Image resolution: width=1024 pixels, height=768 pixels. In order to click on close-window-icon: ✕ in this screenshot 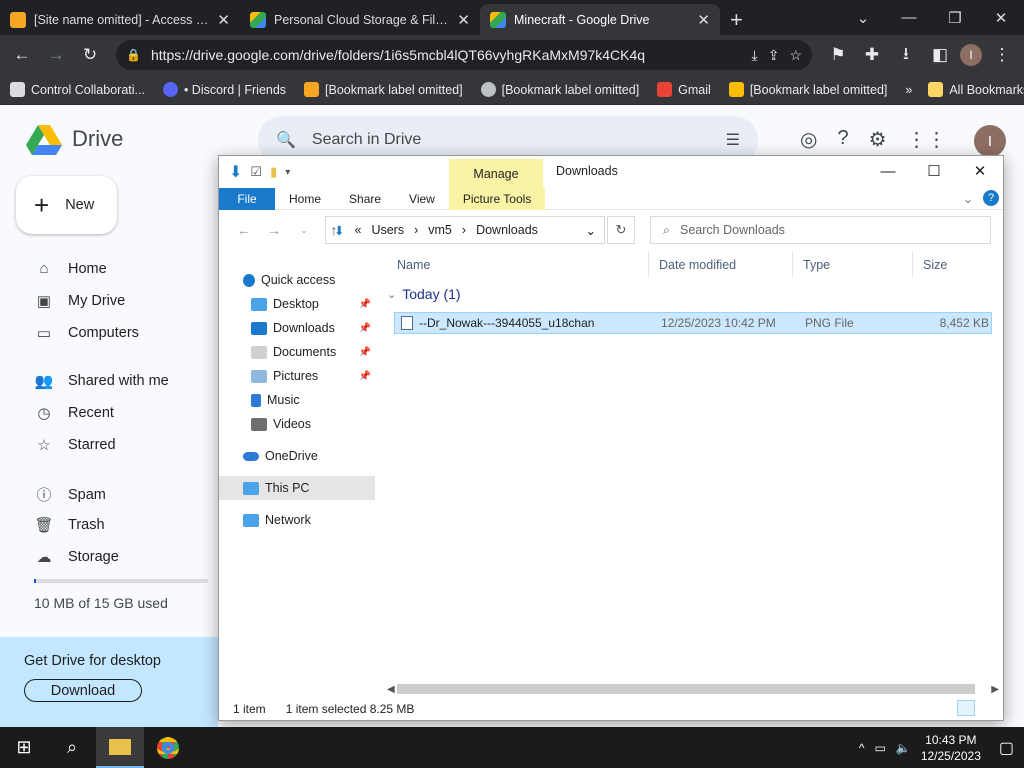, I will do `click(1001, 18)`.